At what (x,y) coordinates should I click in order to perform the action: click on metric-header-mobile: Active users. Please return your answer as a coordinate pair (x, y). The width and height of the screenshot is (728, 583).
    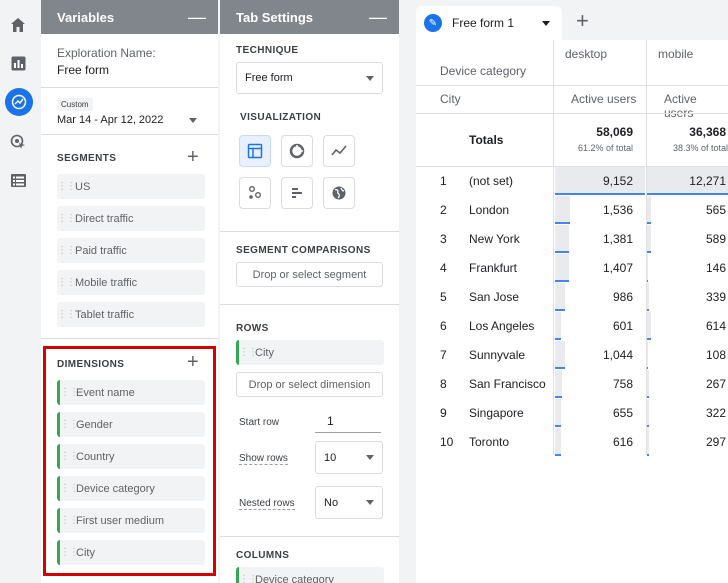
    Looking at the image, I should click on (696, 106).